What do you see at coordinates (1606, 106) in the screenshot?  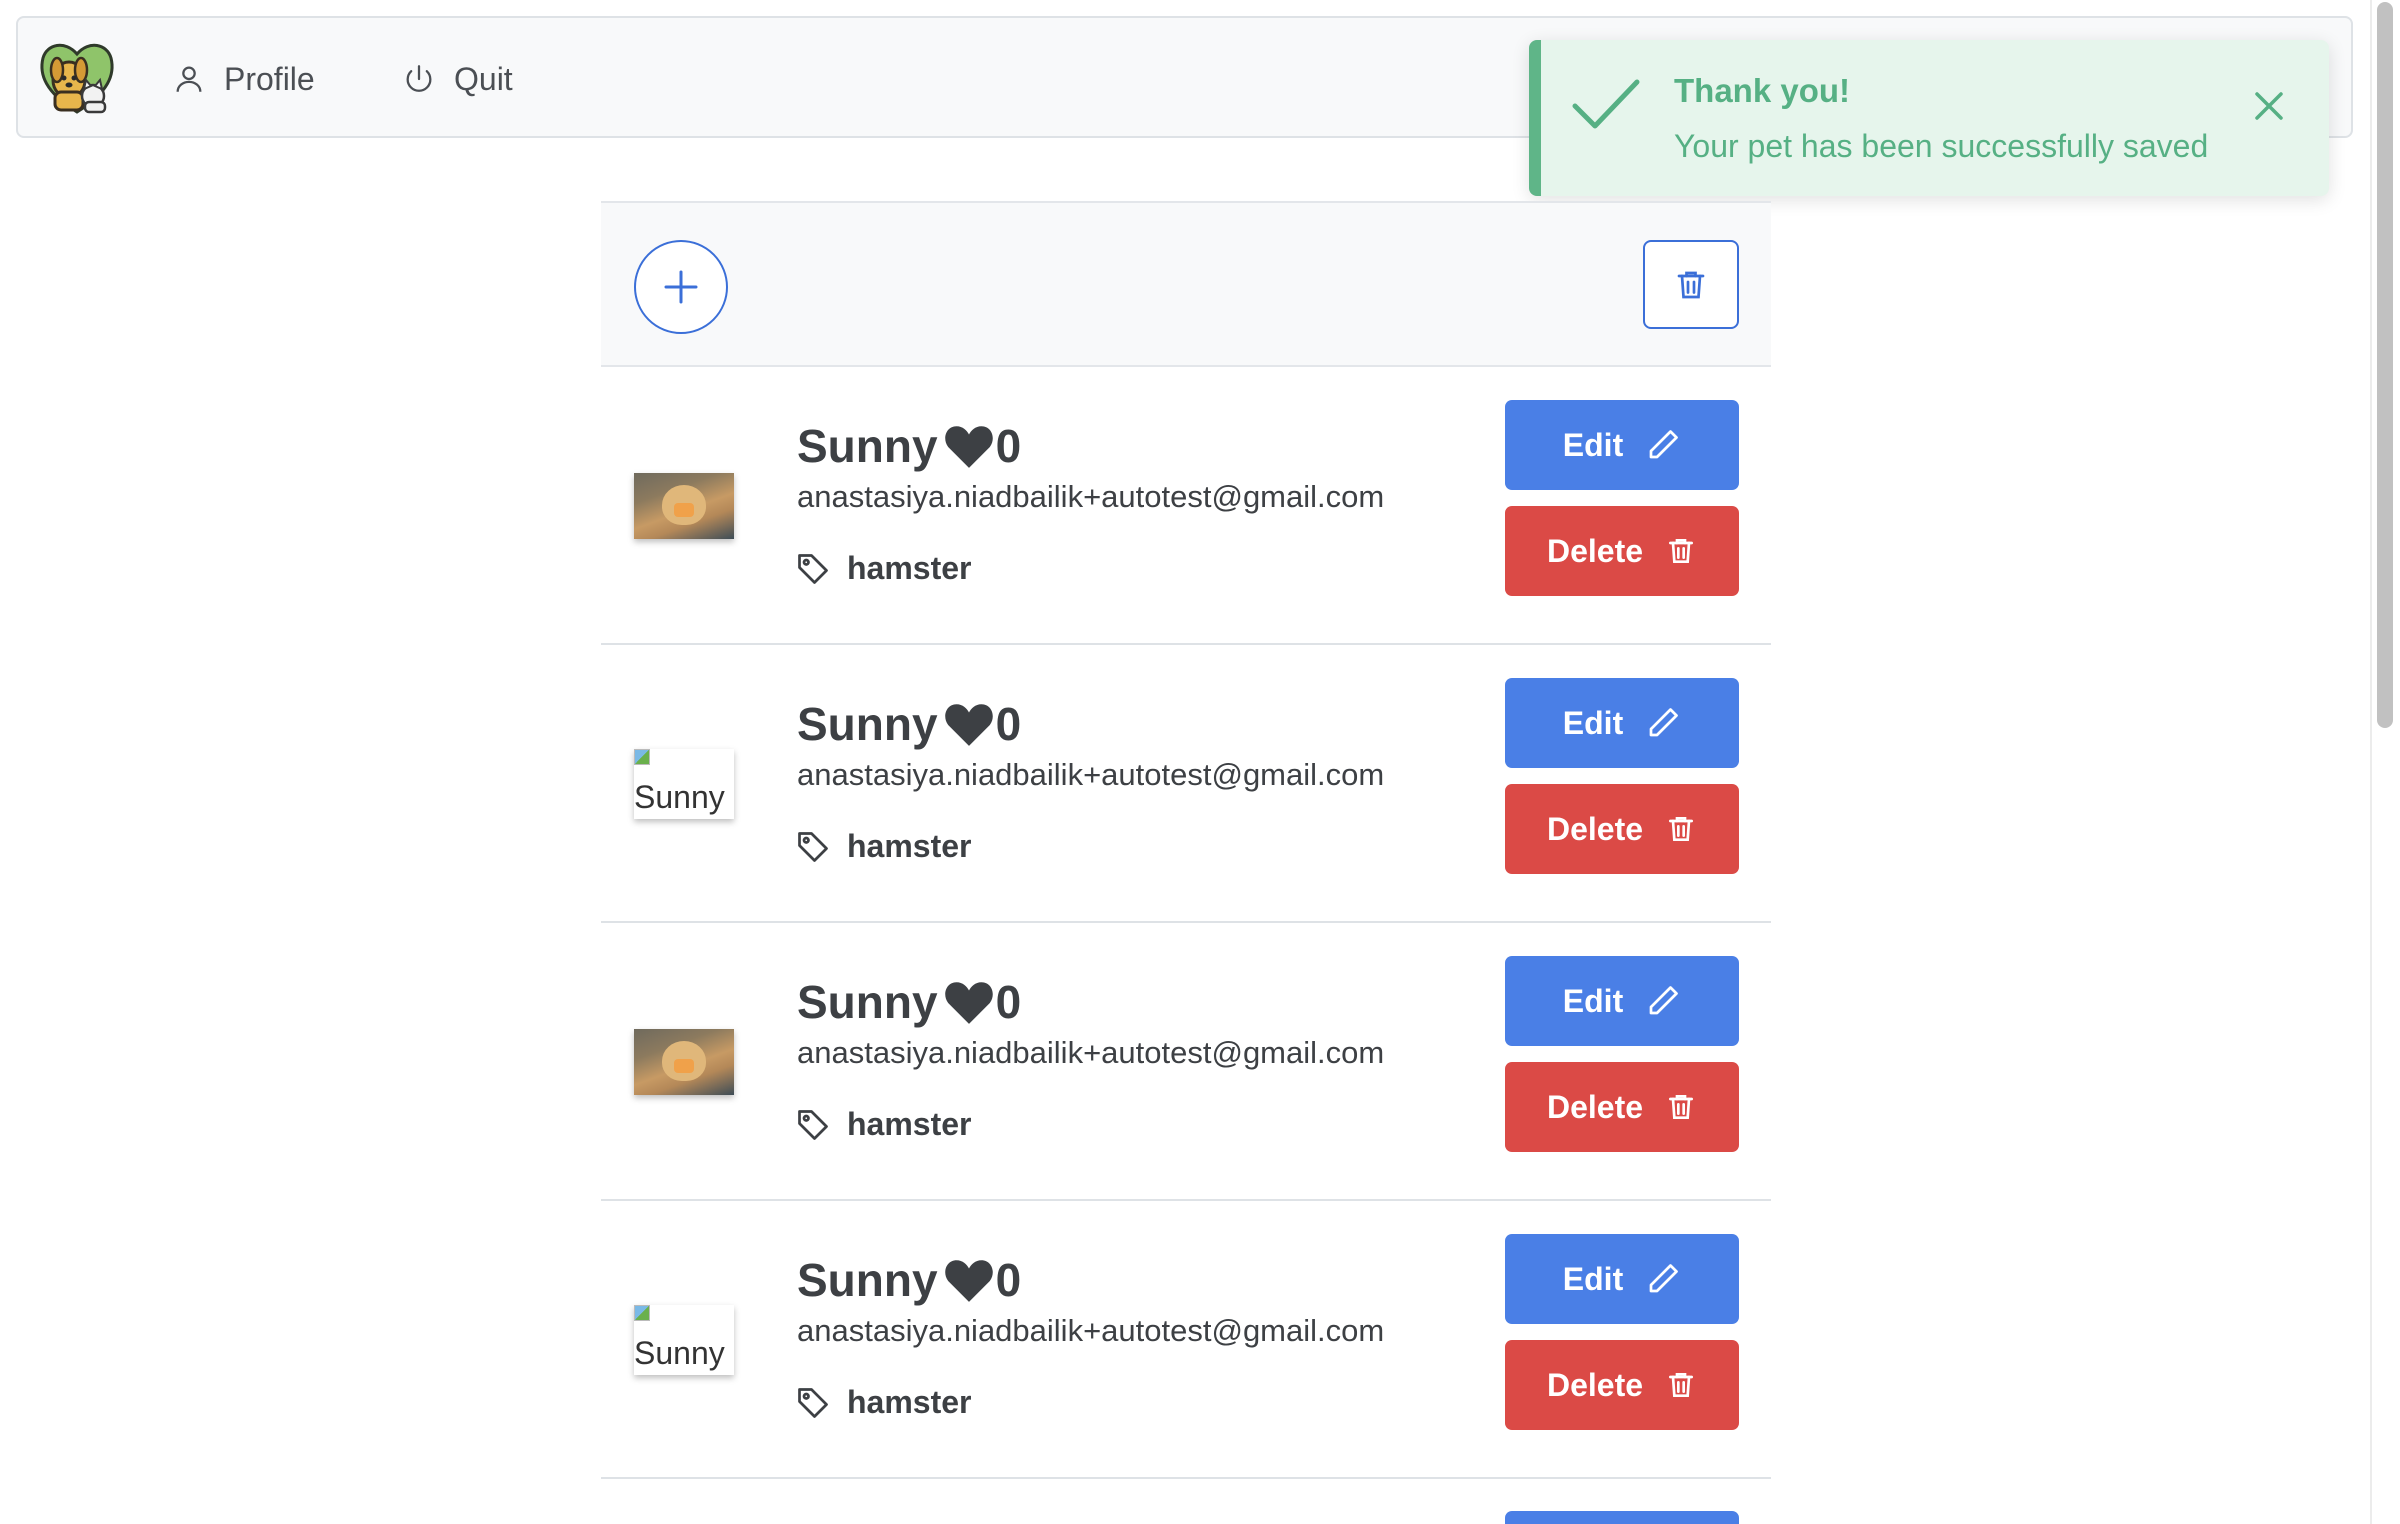 I see `checkmark-icon` at bounding box center [1606, 106].